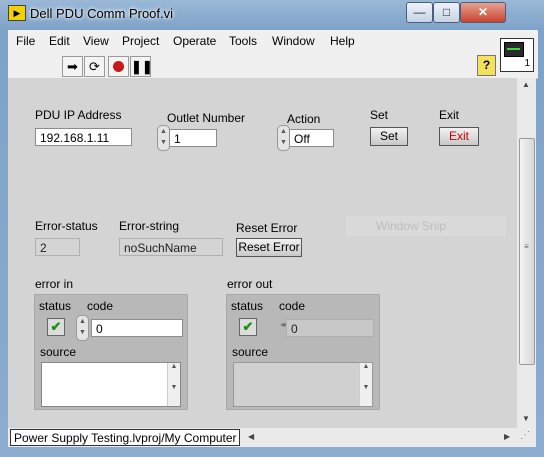 The image size is (544, 457). Describe the element at coordinates (125, 437) in the screenshot. I see `project-context-tab: Power Supply Testing.lvproj/My Computer` at that location.